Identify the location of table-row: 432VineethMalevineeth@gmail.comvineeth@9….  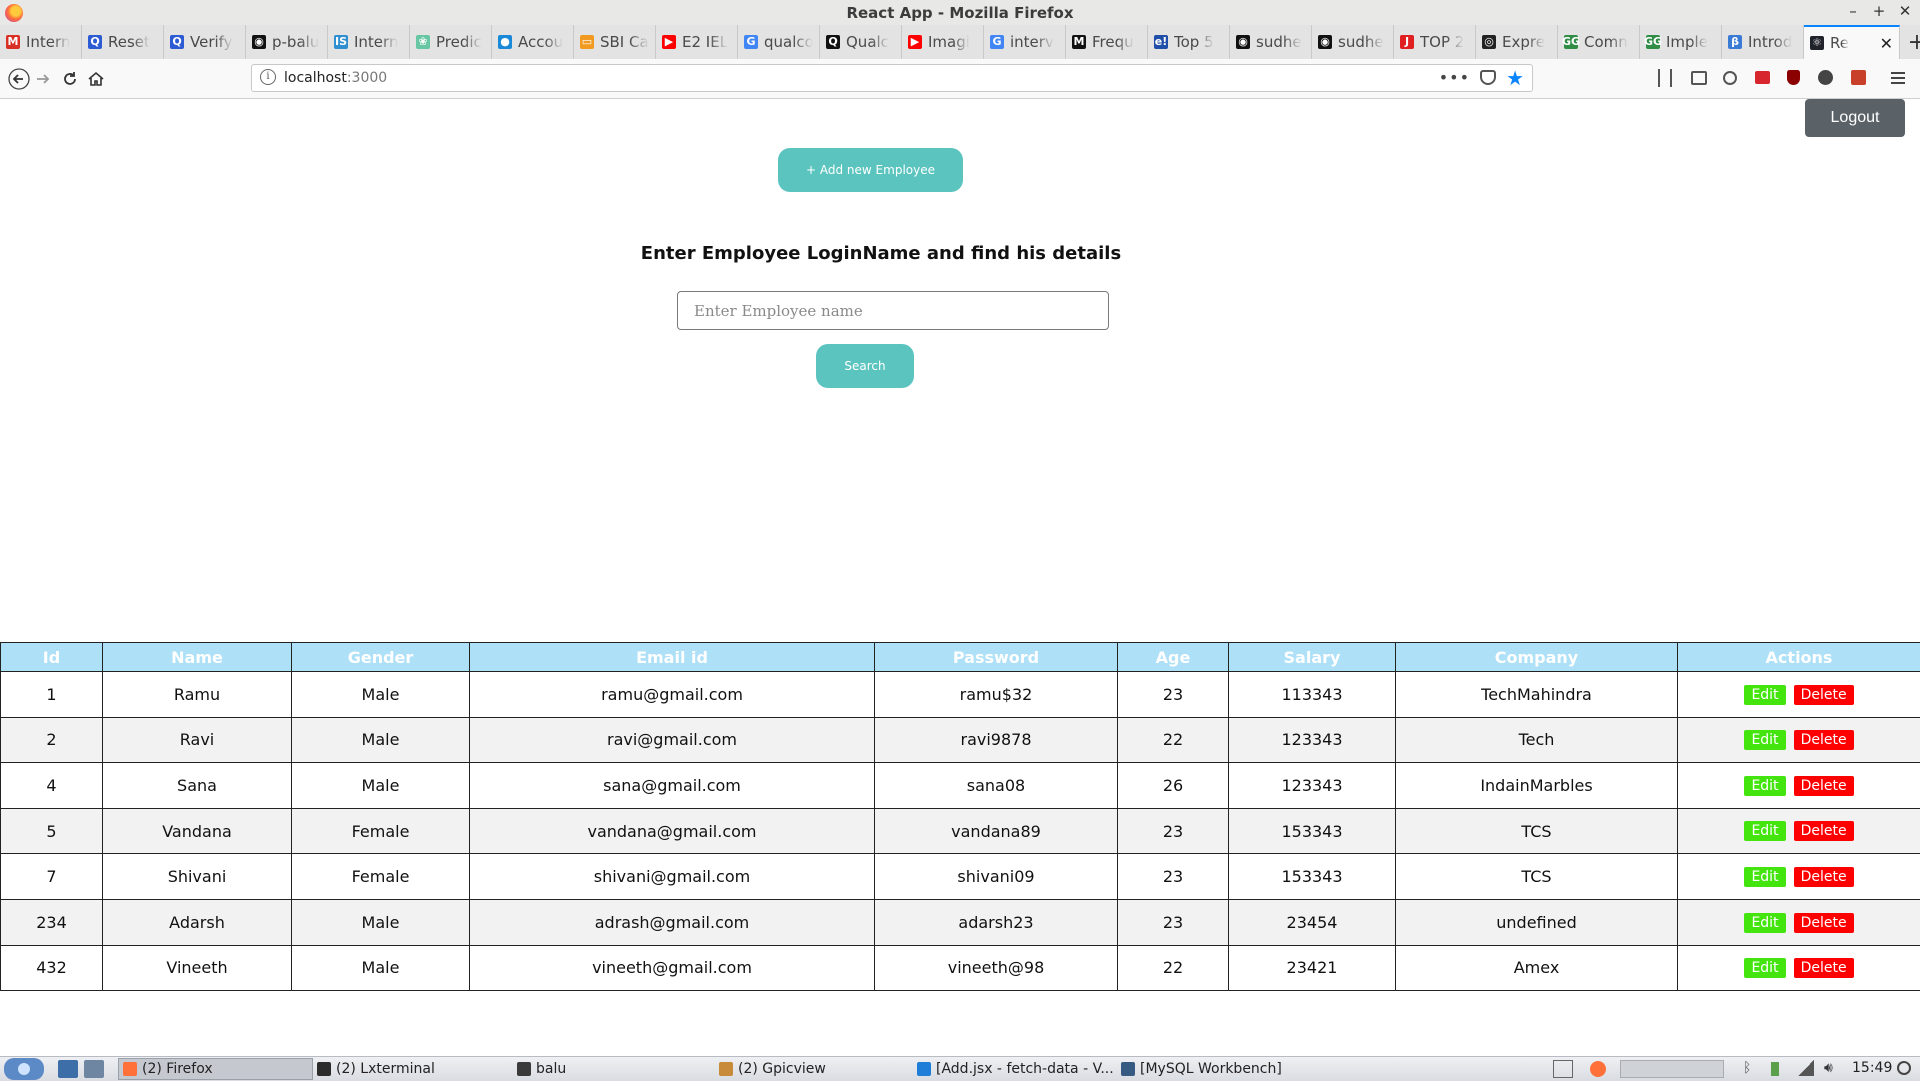
(960, 968).